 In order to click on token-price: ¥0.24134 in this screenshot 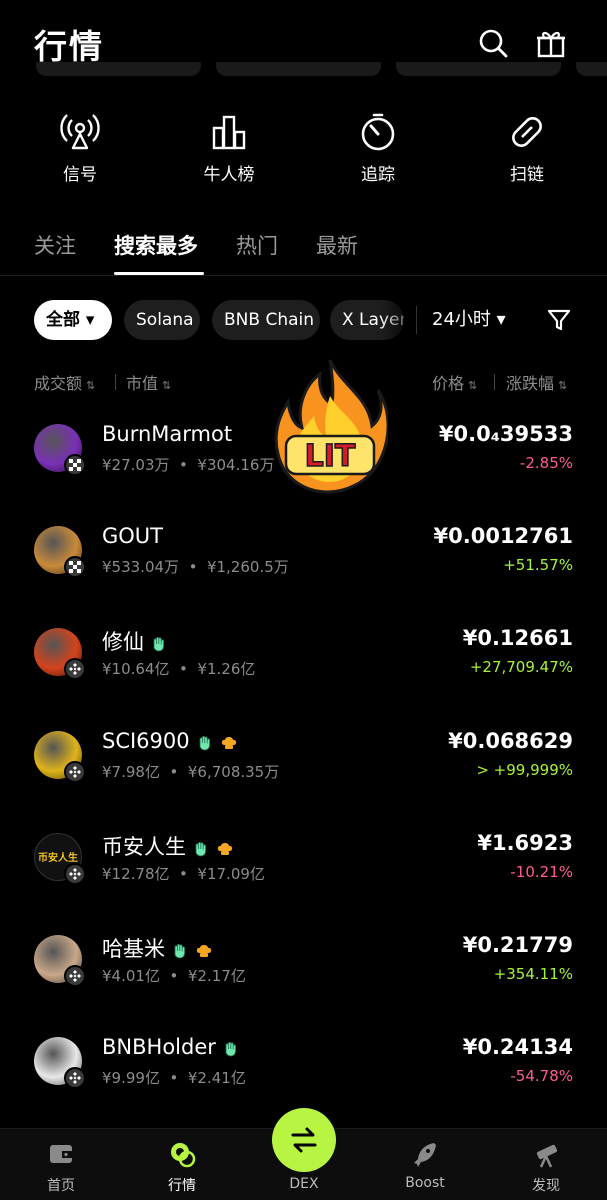, I will do `click(517, 1047)`.